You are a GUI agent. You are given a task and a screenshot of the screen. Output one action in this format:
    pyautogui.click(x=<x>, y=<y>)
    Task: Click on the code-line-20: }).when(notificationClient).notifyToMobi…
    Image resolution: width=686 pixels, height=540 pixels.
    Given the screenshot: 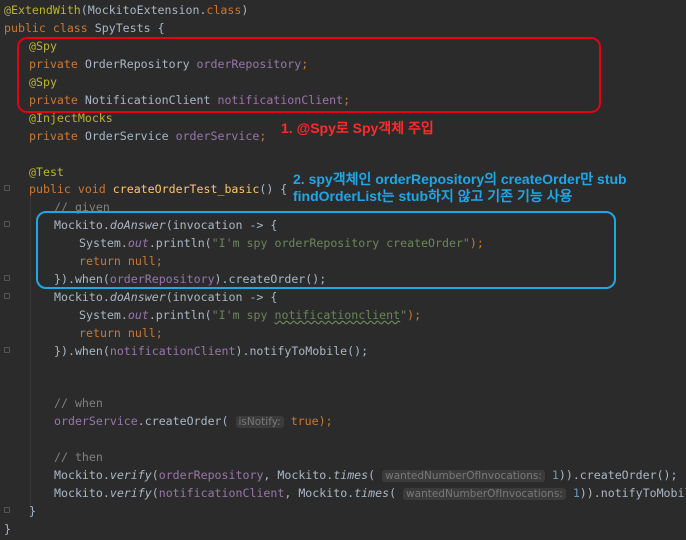 What is the action you would take?
    pyautogui.click(x=211, y=351)
    